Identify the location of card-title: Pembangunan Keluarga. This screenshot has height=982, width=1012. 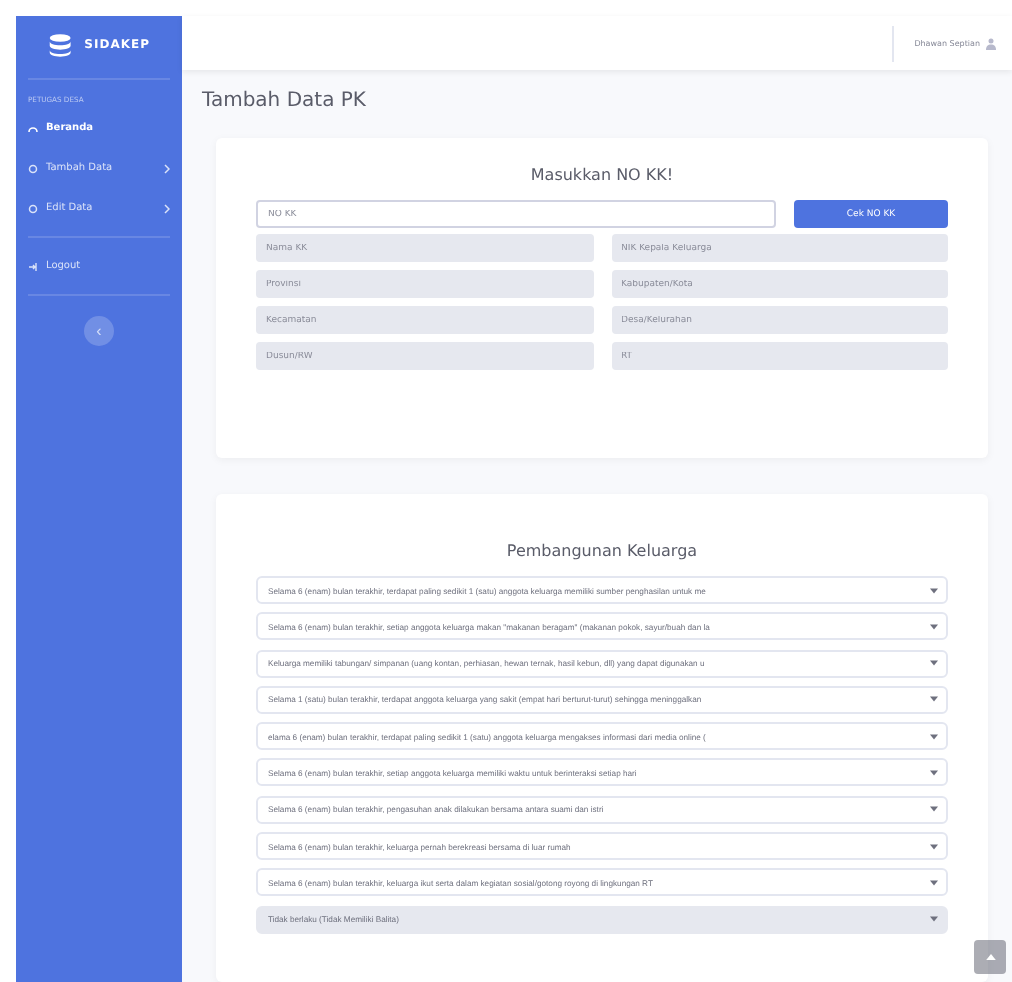
(602, 551).